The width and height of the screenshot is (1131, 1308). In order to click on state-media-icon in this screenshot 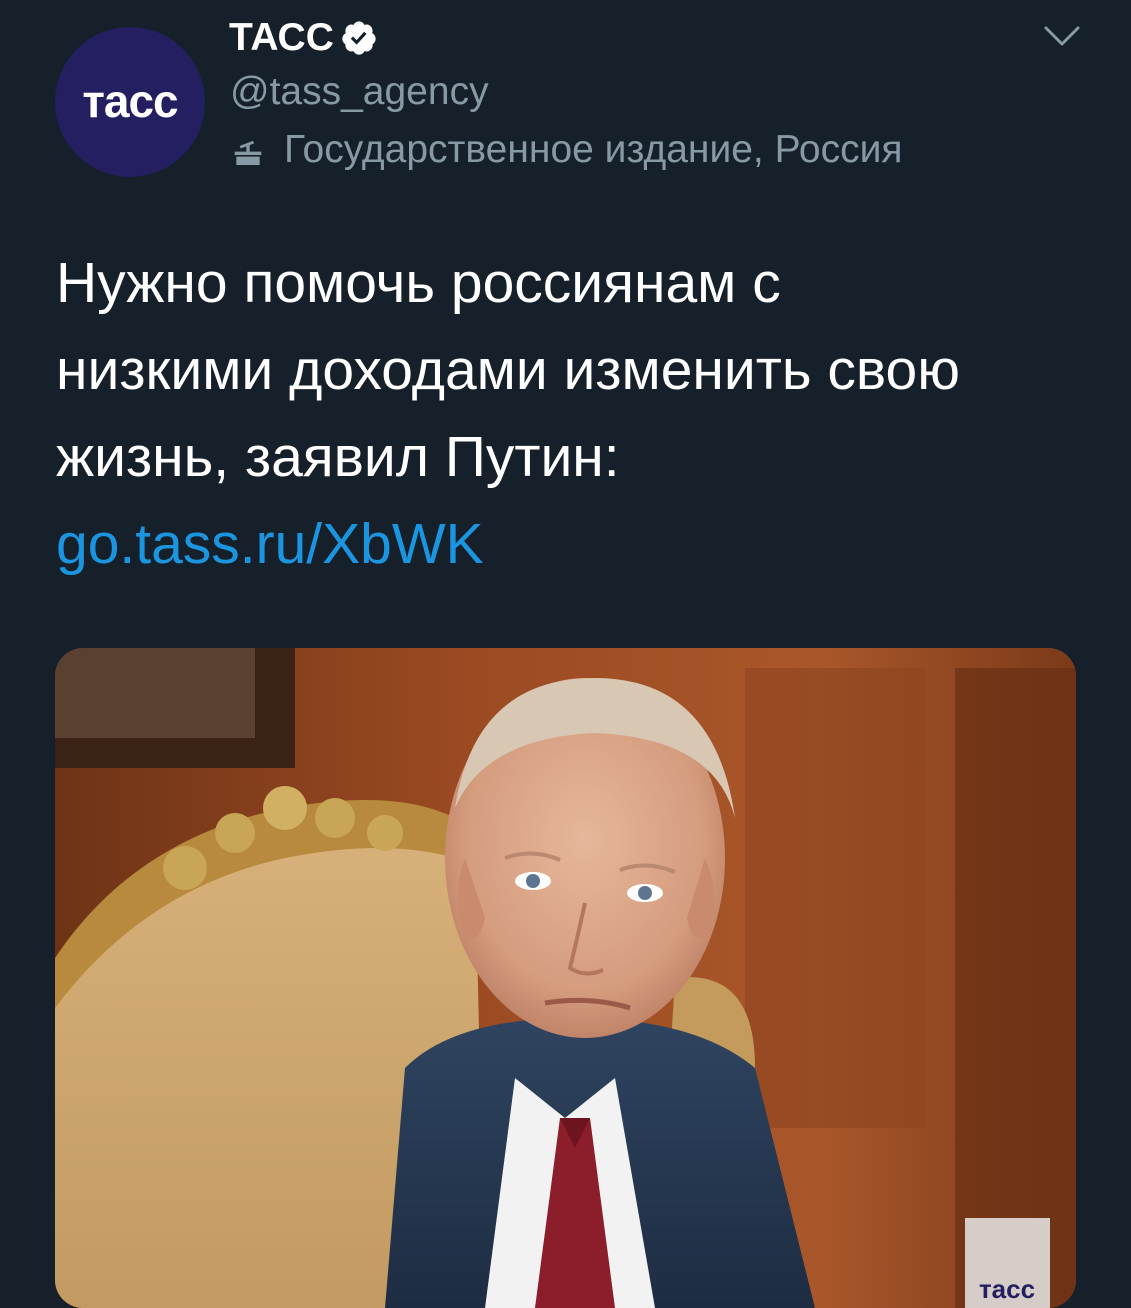, I will do `click(248, 152)`.